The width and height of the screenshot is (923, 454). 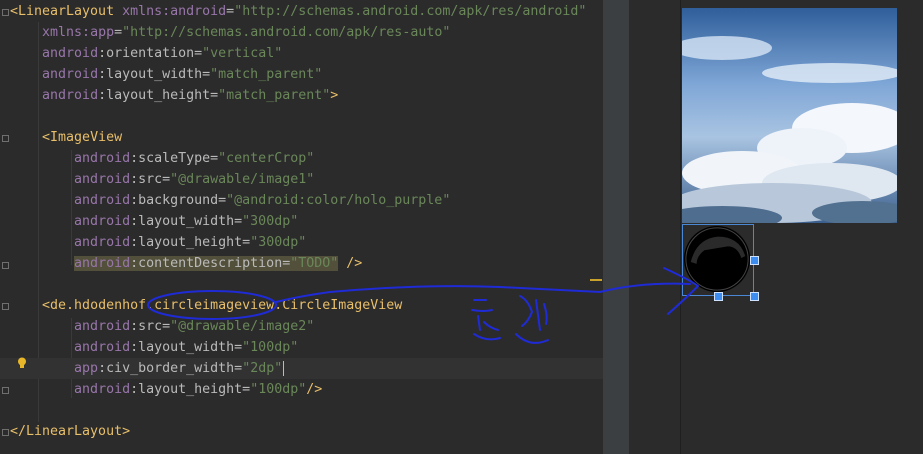 I want to click on code-token: :scaleType=, so click(x=174, y=158).